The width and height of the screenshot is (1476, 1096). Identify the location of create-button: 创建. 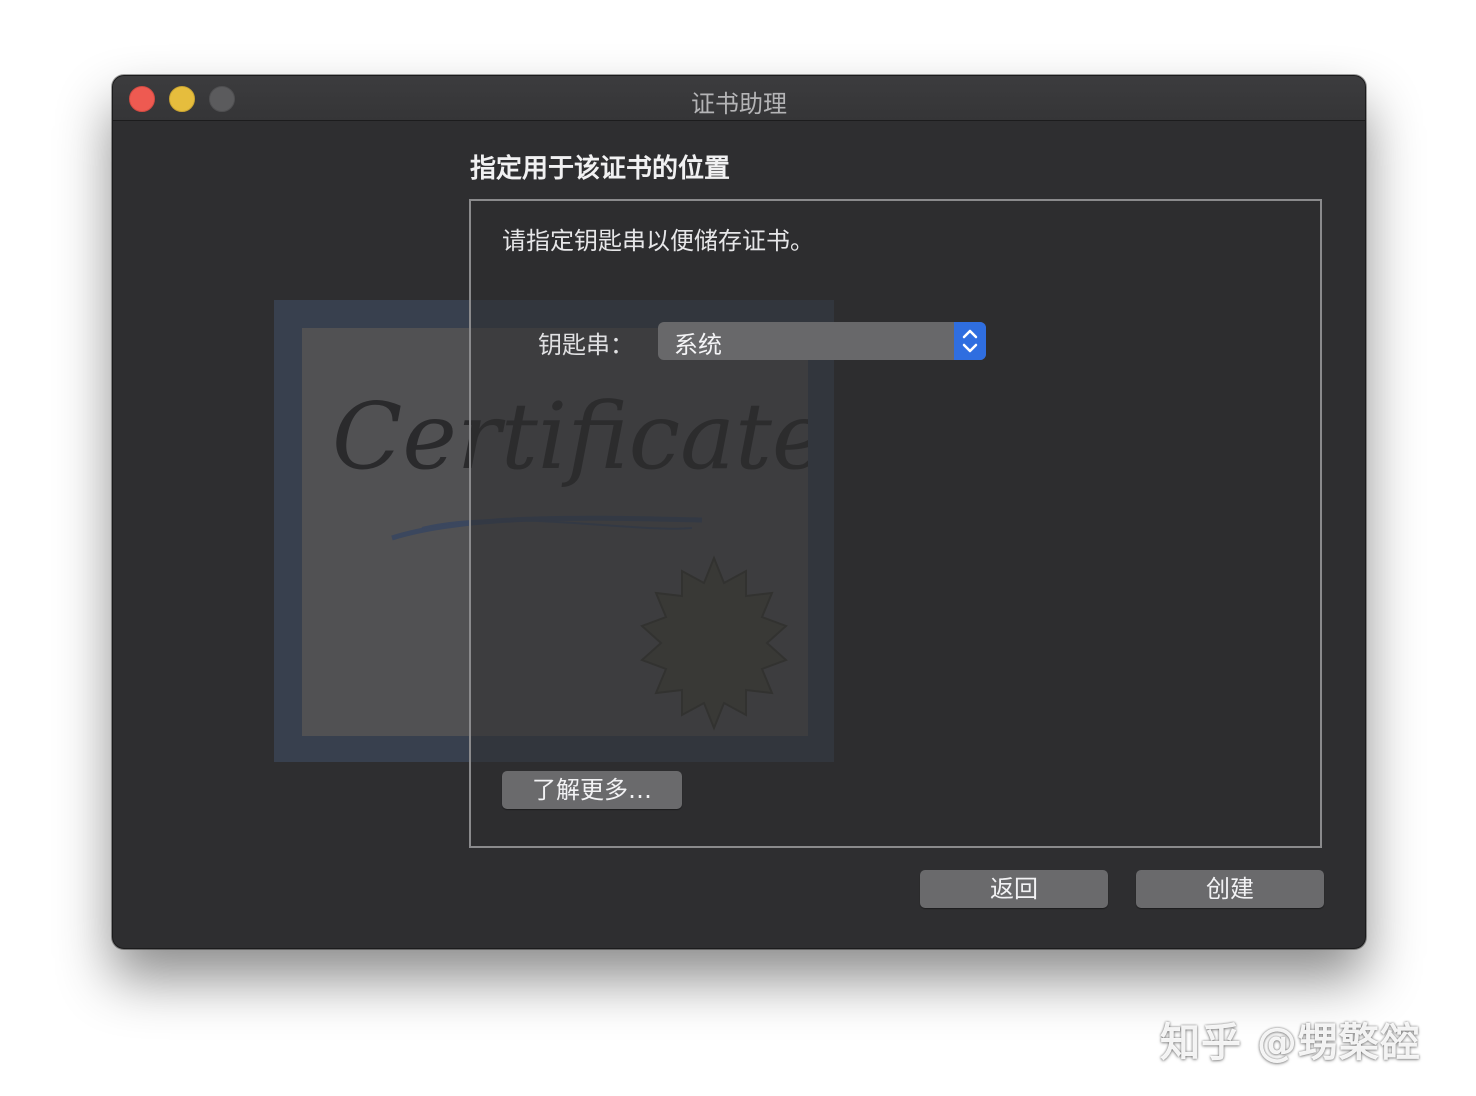
(1230, 889).